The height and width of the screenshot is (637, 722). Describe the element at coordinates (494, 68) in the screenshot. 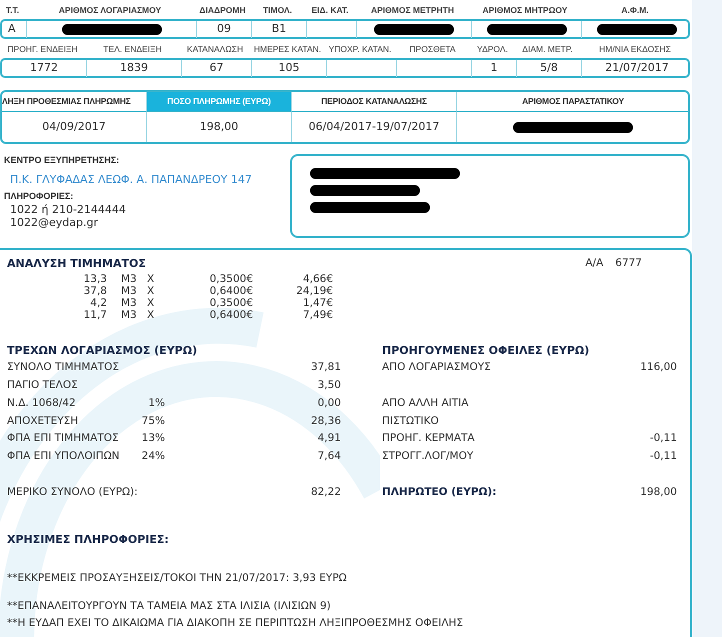

I see `field-value: 1` at that location.